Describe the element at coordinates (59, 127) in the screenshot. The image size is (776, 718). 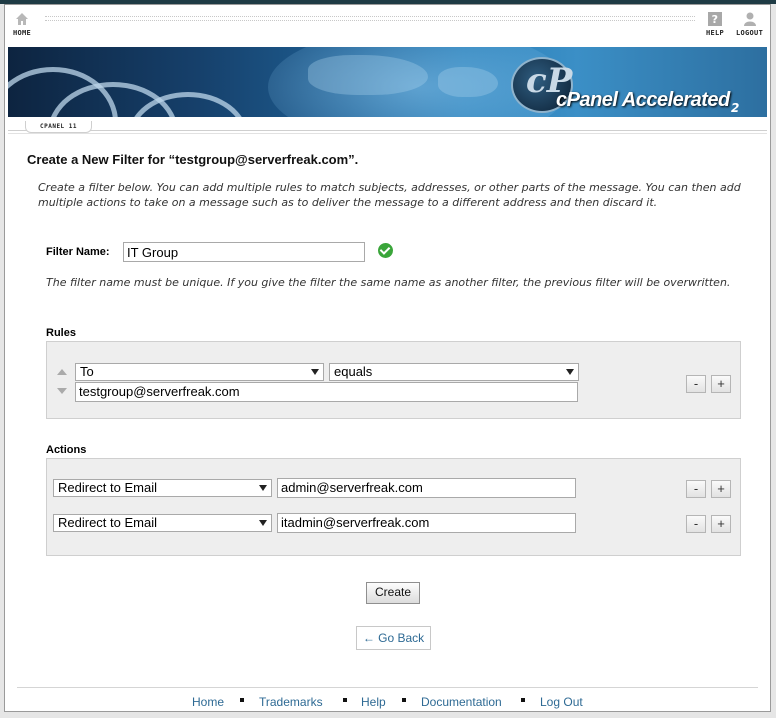
I see `tab-cpanel: CPANEL 11` at that location.